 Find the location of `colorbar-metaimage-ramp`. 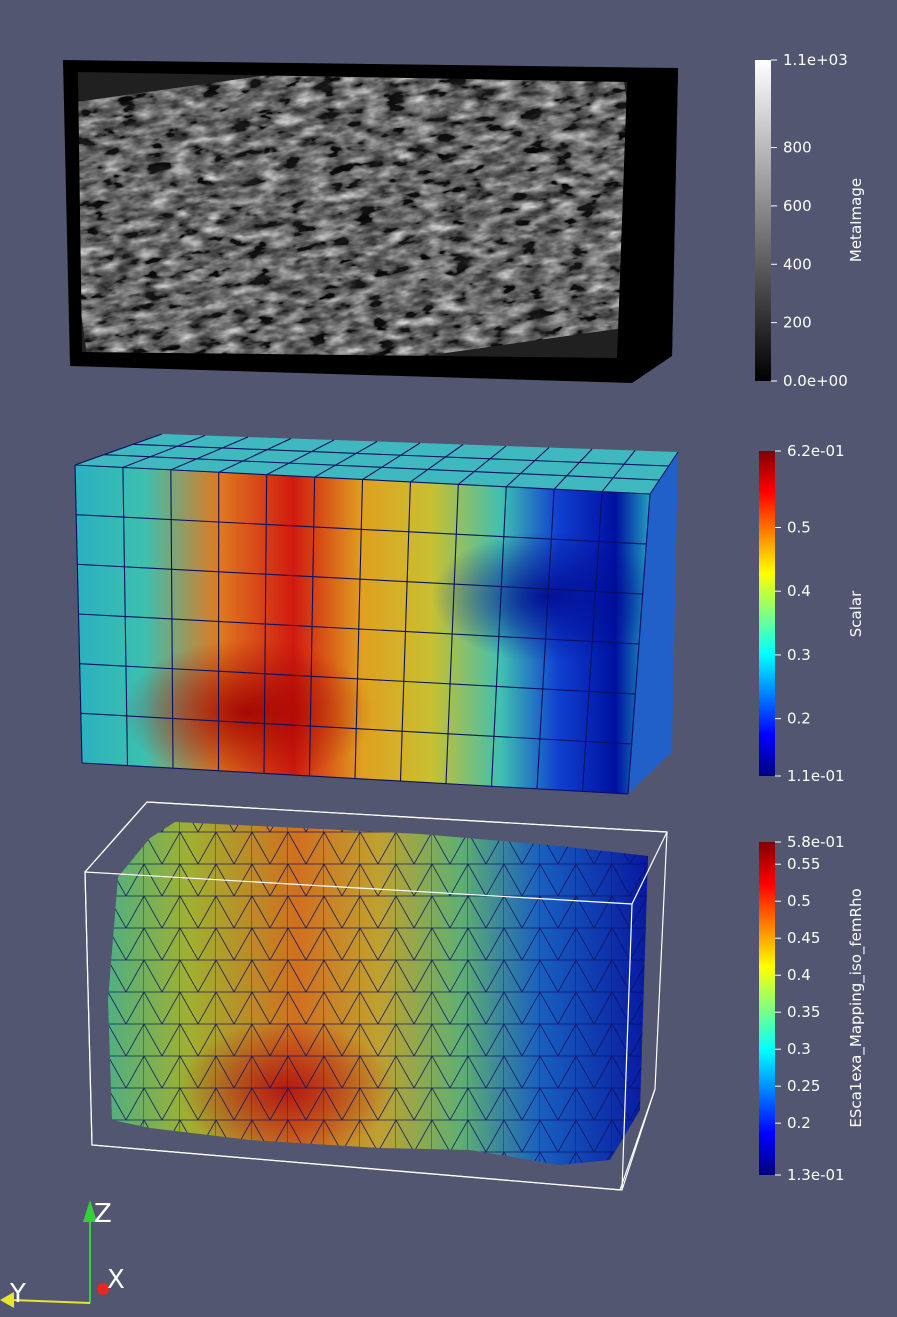

colorbar-metaimage-ramp is located at coordinates (763, 220).